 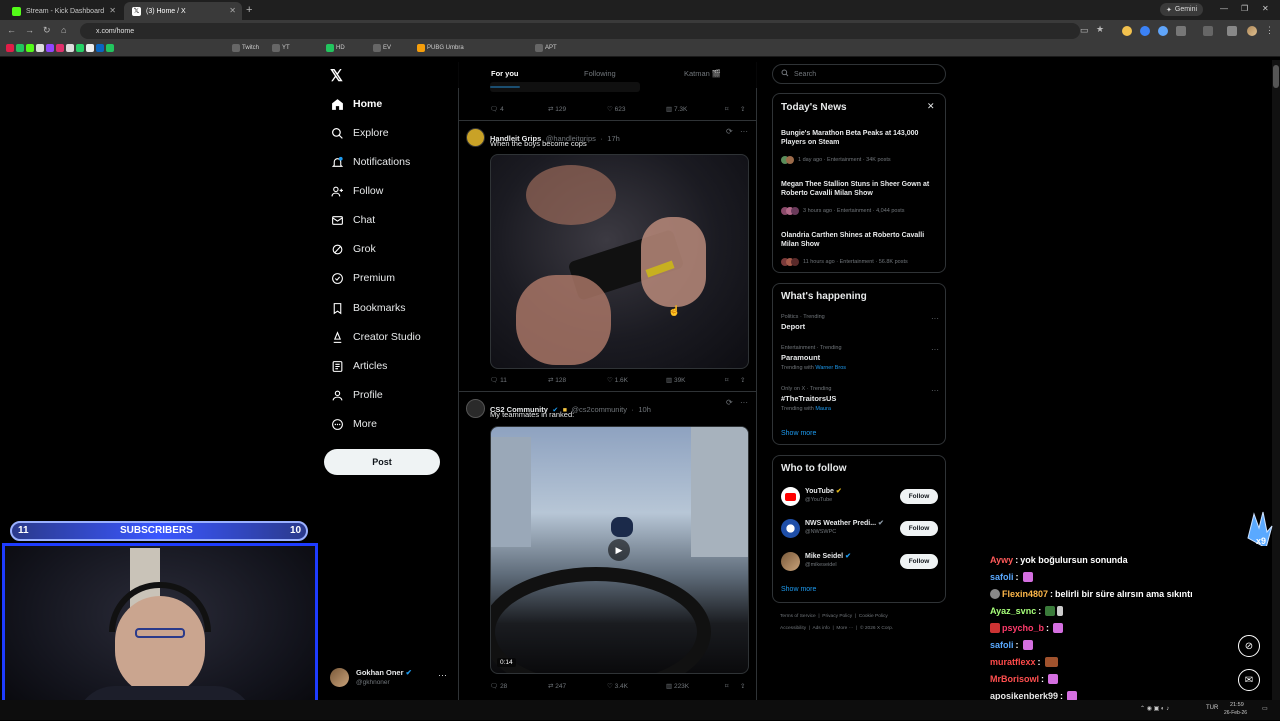 What do you see at coordinates (1249, 680) in the screenshot?
I see `messages-float-button: ✉` at bounding box center [1249, 680].